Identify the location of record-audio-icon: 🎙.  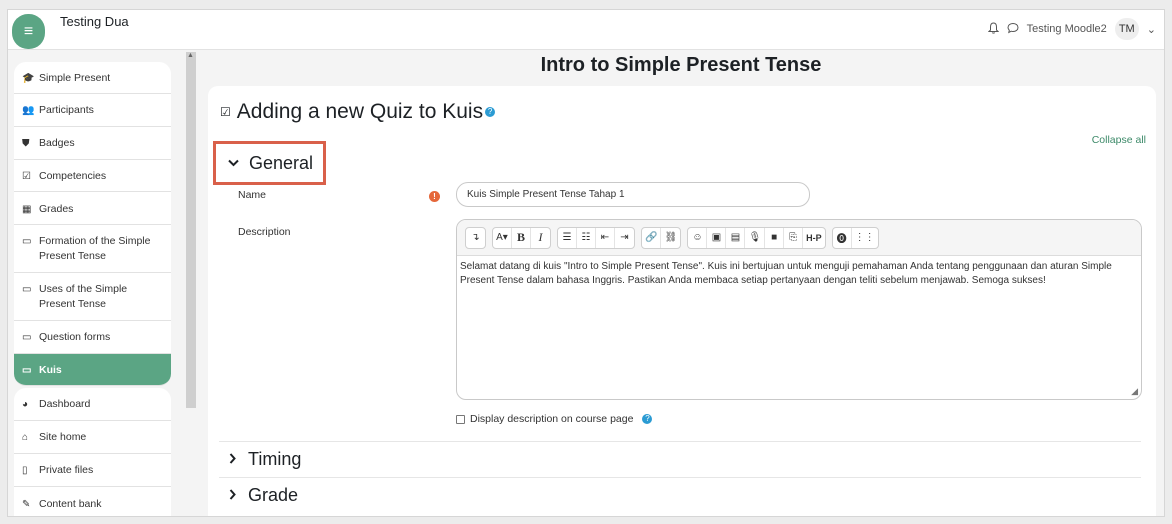
(755, 237).